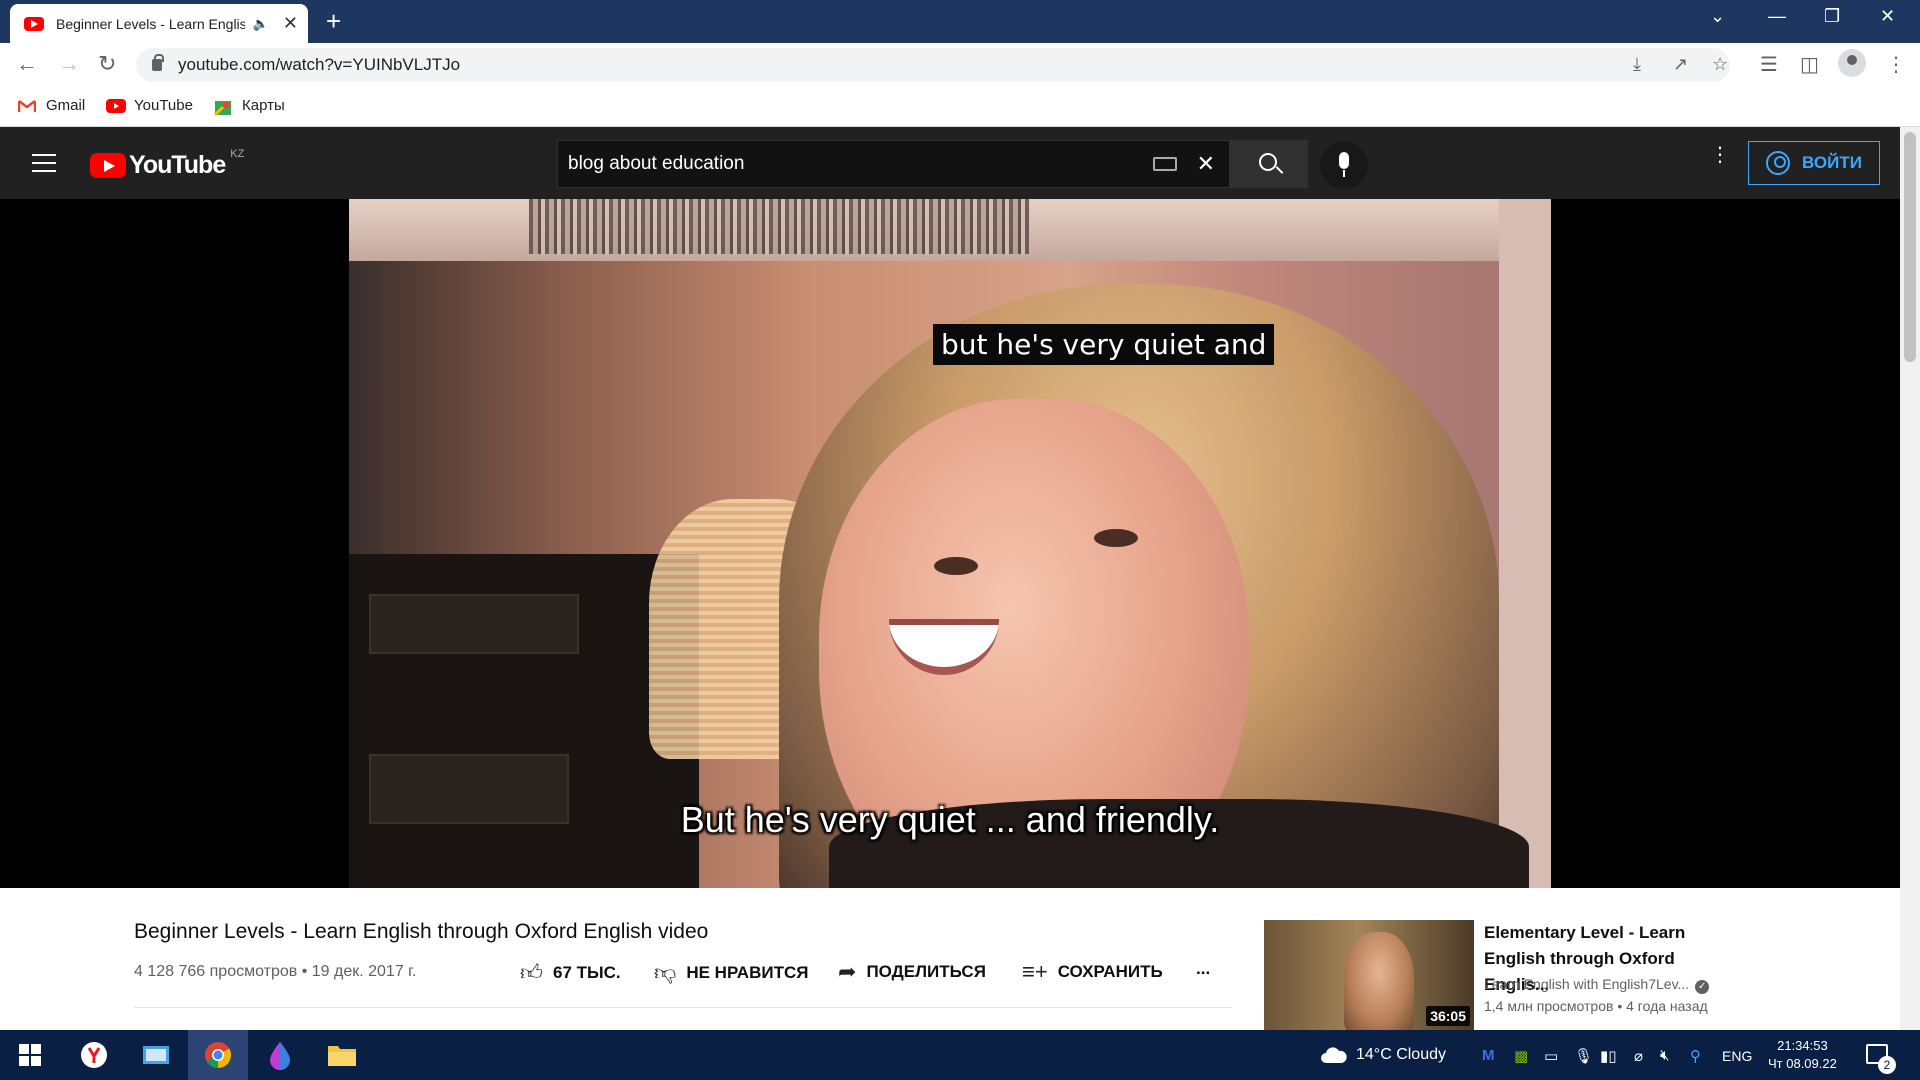  I want to click on like-button: 👍︎ 67 ТЫС., so click(570, 972).